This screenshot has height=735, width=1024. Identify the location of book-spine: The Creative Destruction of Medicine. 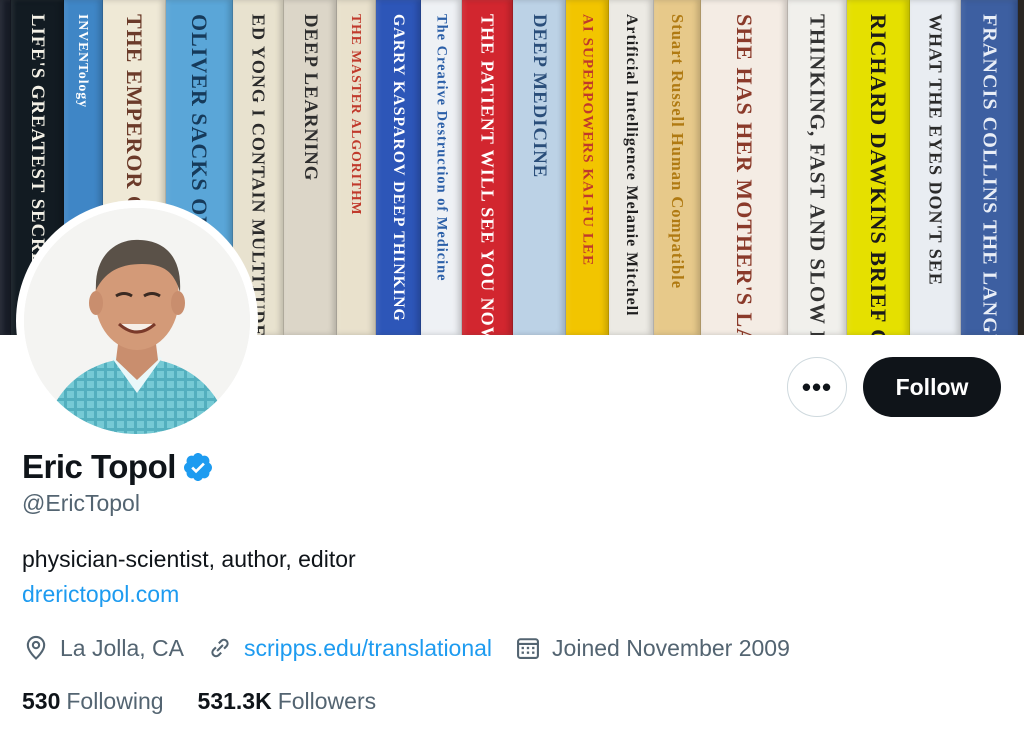
(441, 167).